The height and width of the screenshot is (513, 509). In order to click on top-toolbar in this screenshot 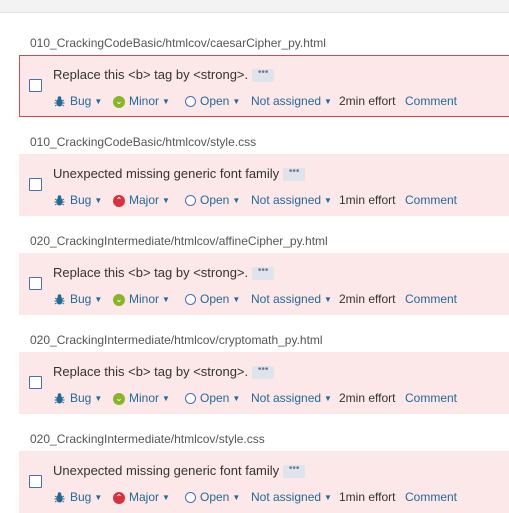, I will do `click(254, 6)`.